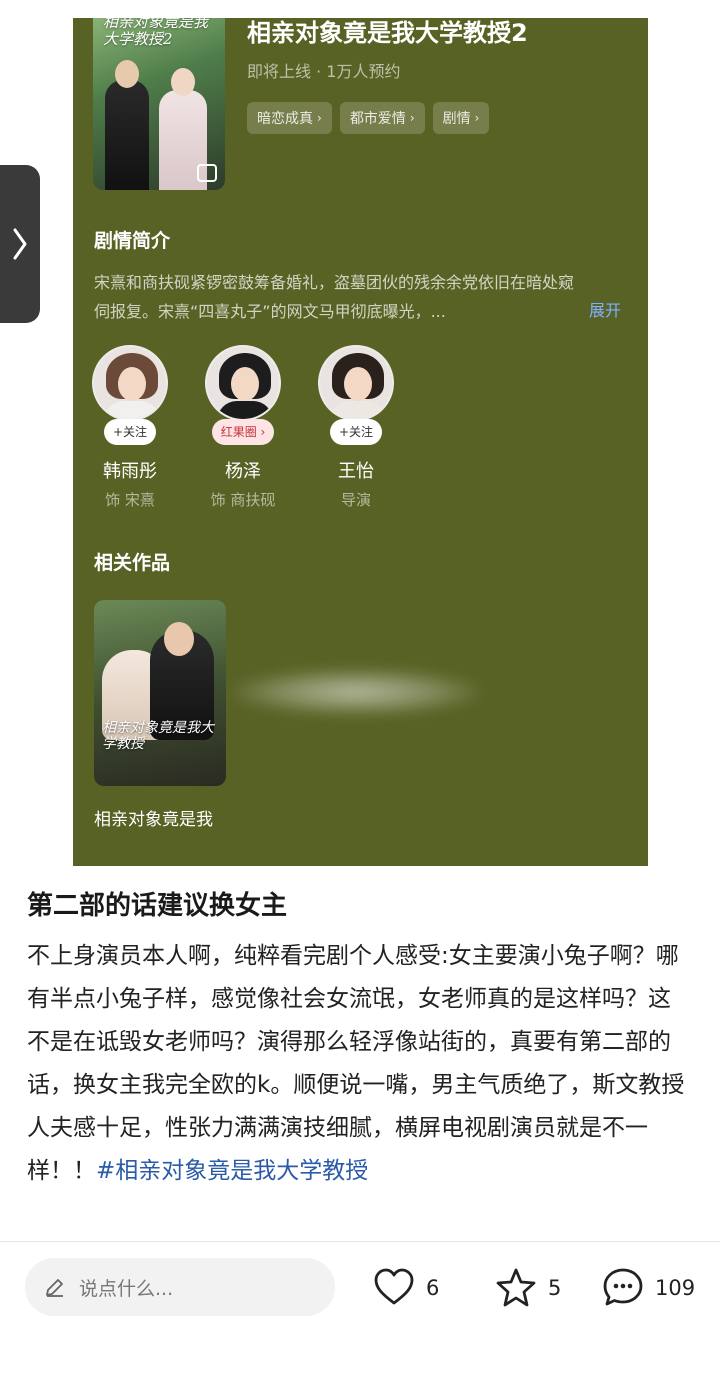  I want to click on like-button: 6, so click(405, 1288).